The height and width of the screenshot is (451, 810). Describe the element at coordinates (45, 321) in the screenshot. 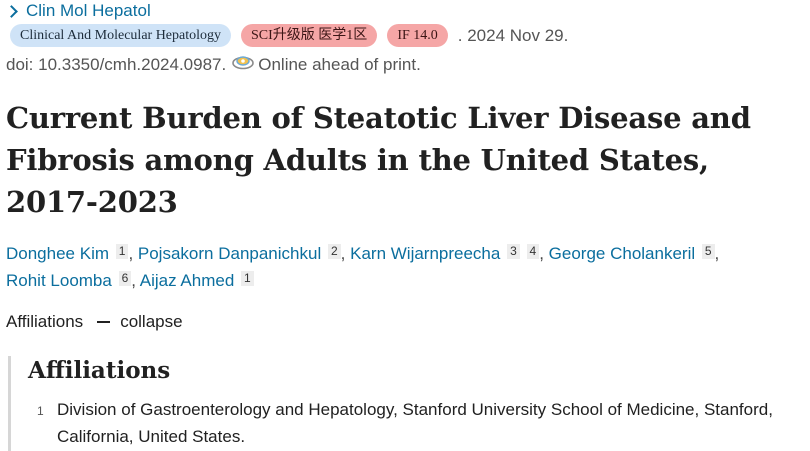

I see `affiliations-toggle-label: Affiliations` at that location.